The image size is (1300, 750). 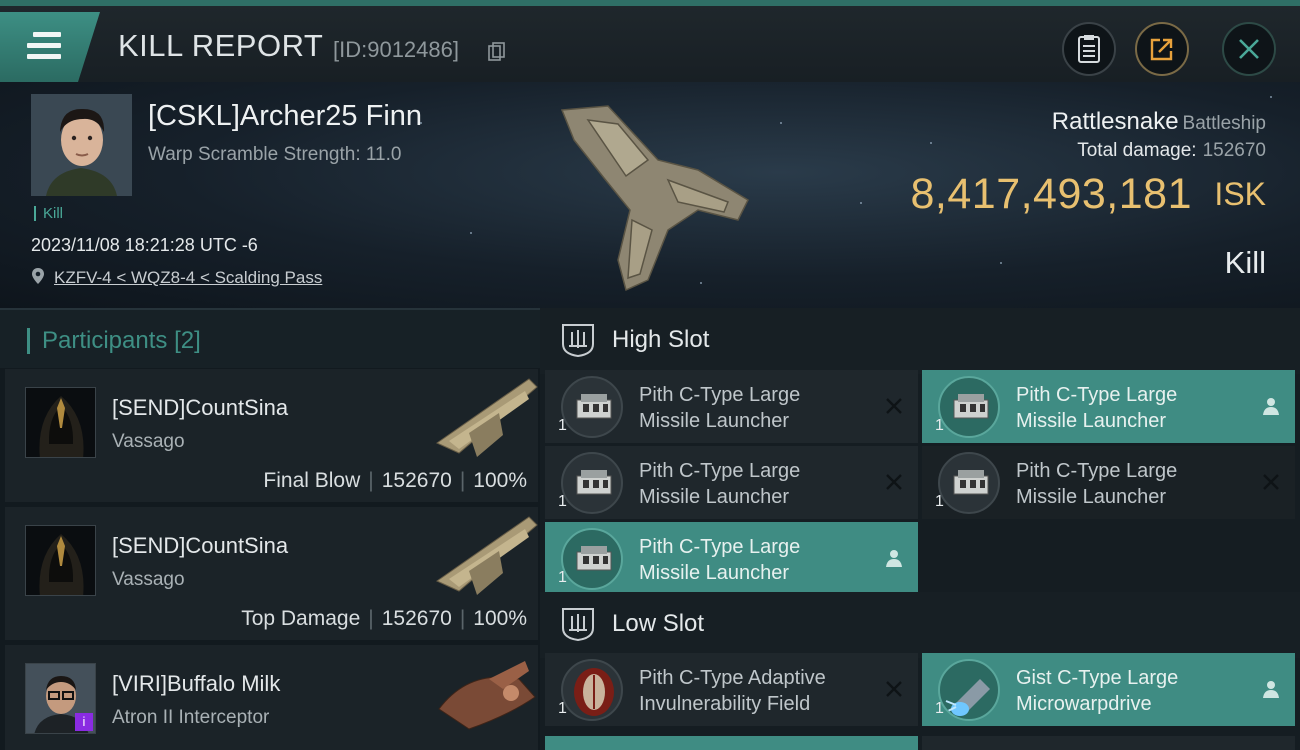 I want to click on top-bar: KILL REPORT [ID:9012486], so click(x=650, y=41).